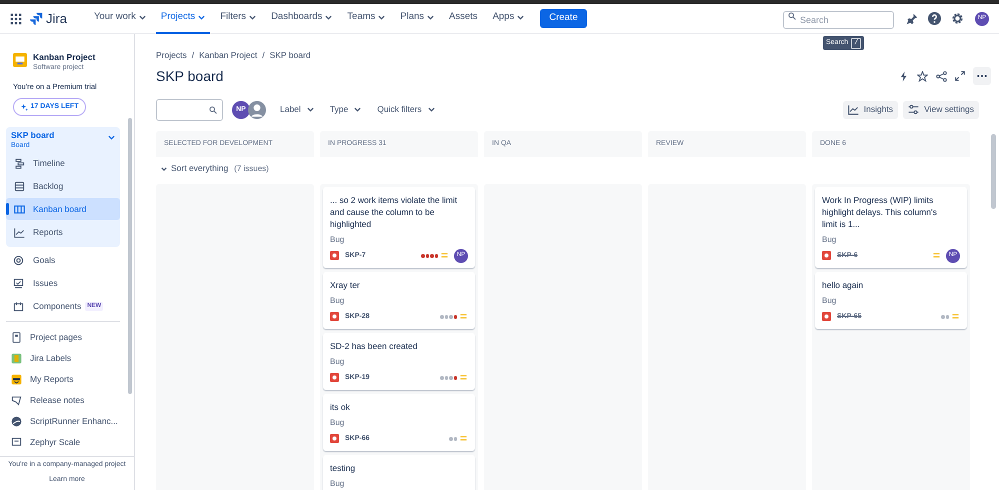 The image size is (999, 490). What do you see at coordinates (190, 76) in the screenshot?
I see `page-title: SKP board` at bounding box center [190, 76].